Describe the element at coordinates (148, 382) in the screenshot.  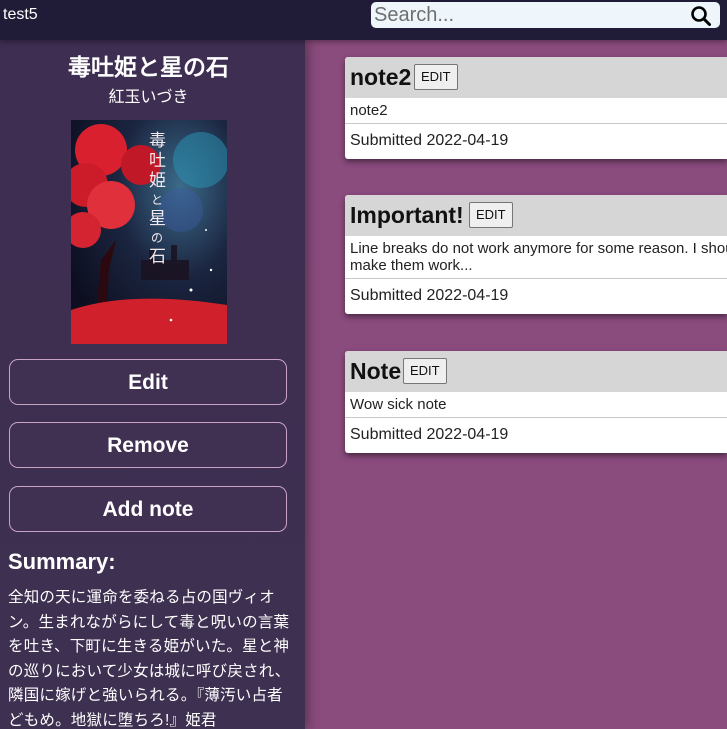
I see `edit-book-button: Edit` at that location.